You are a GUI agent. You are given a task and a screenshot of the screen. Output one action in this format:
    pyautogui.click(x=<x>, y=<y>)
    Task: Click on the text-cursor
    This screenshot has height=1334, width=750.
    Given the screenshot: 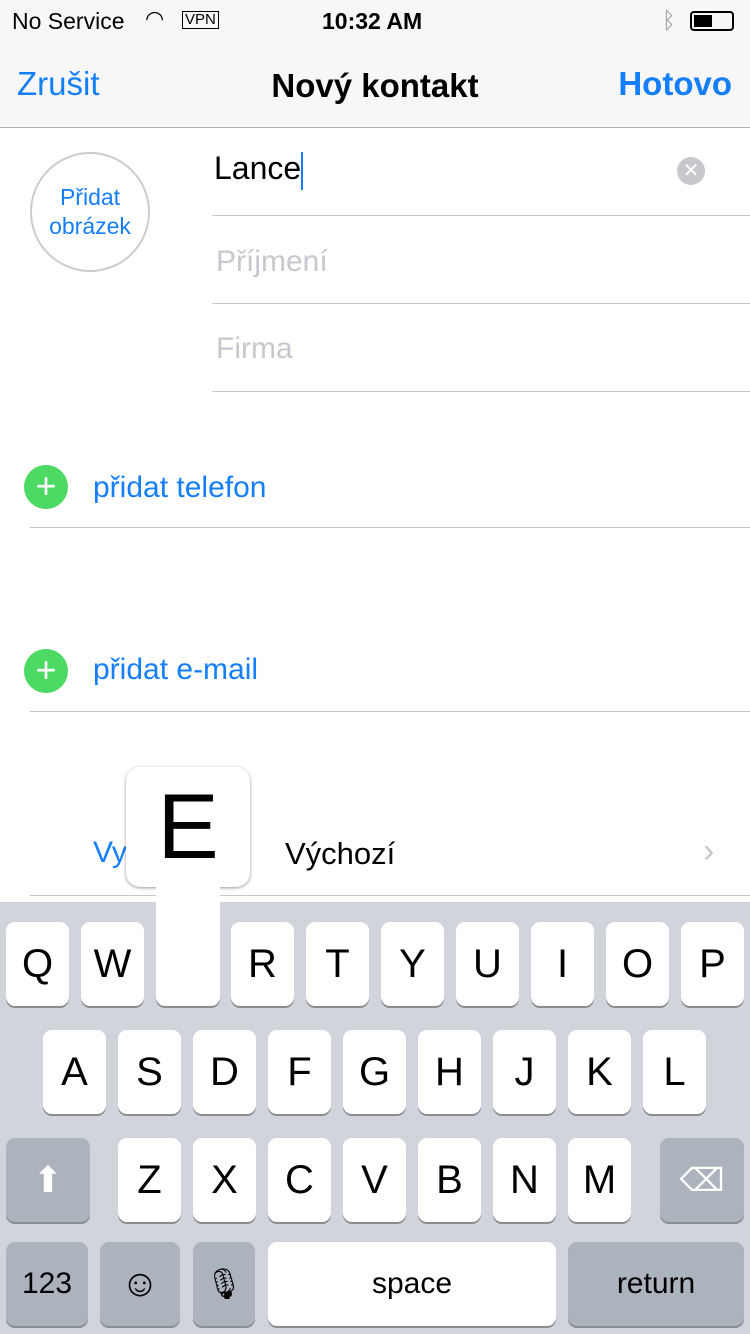 What is the action you would take?
    pyautogui.click(x=302, y=170)
    